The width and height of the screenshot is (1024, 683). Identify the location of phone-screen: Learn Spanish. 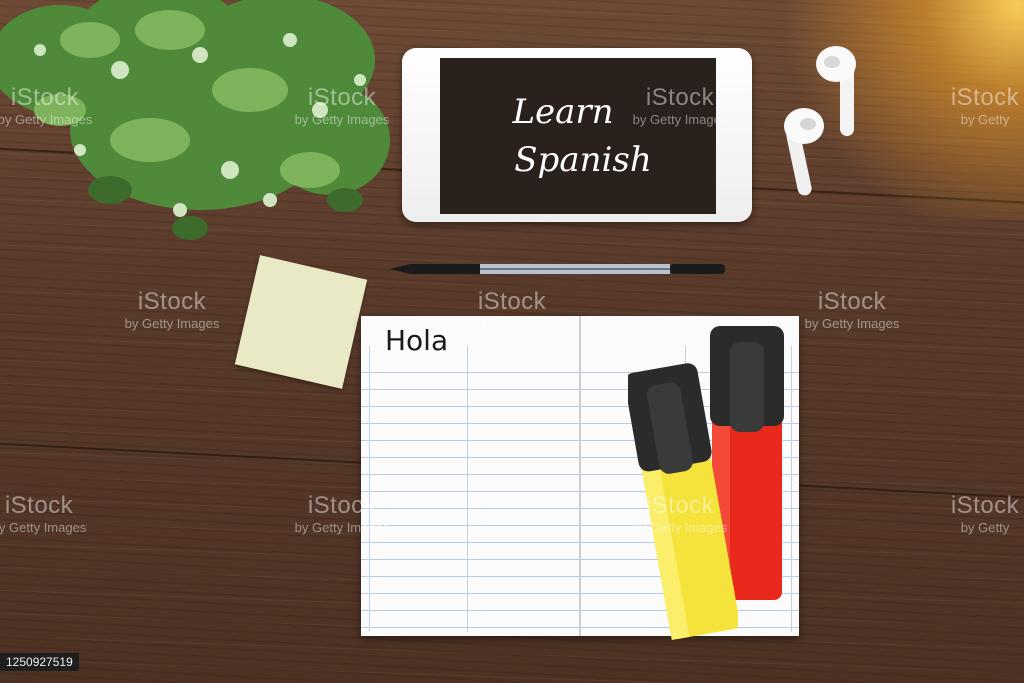
(578, 136).